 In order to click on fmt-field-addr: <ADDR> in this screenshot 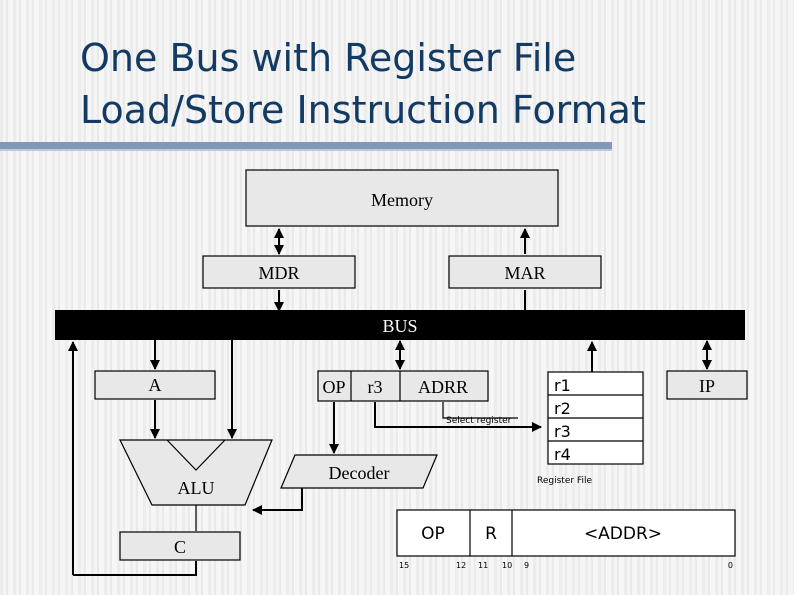, I will do `click(623, 534)`.